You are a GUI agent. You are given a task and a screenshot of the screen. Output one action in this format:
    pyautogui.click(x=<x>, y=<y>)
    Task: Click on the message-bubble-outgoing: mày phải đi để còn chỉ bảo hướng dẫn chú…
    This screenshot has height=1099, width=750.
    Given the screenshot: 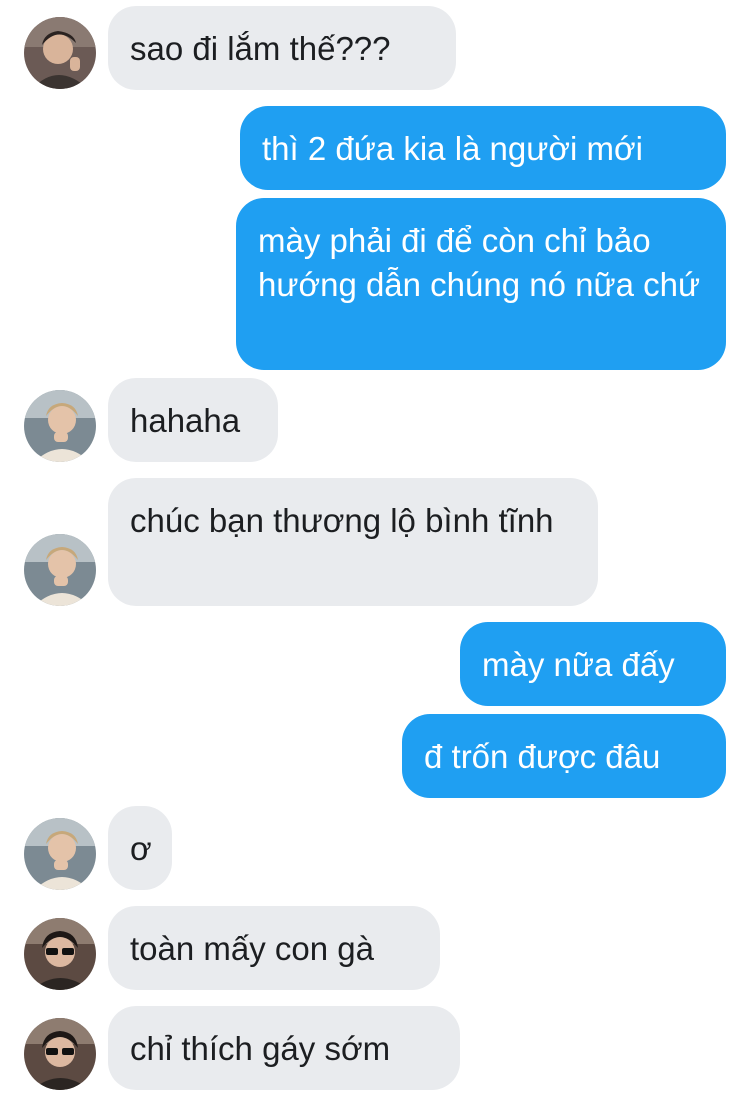 What is the action you would take?
    pyautogui.click(x=481, y=284)
    